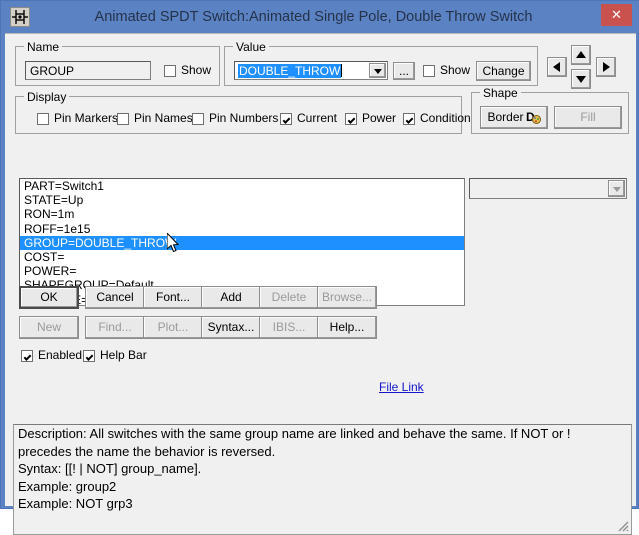  I want to click on new-button: New, so click(49, 327).